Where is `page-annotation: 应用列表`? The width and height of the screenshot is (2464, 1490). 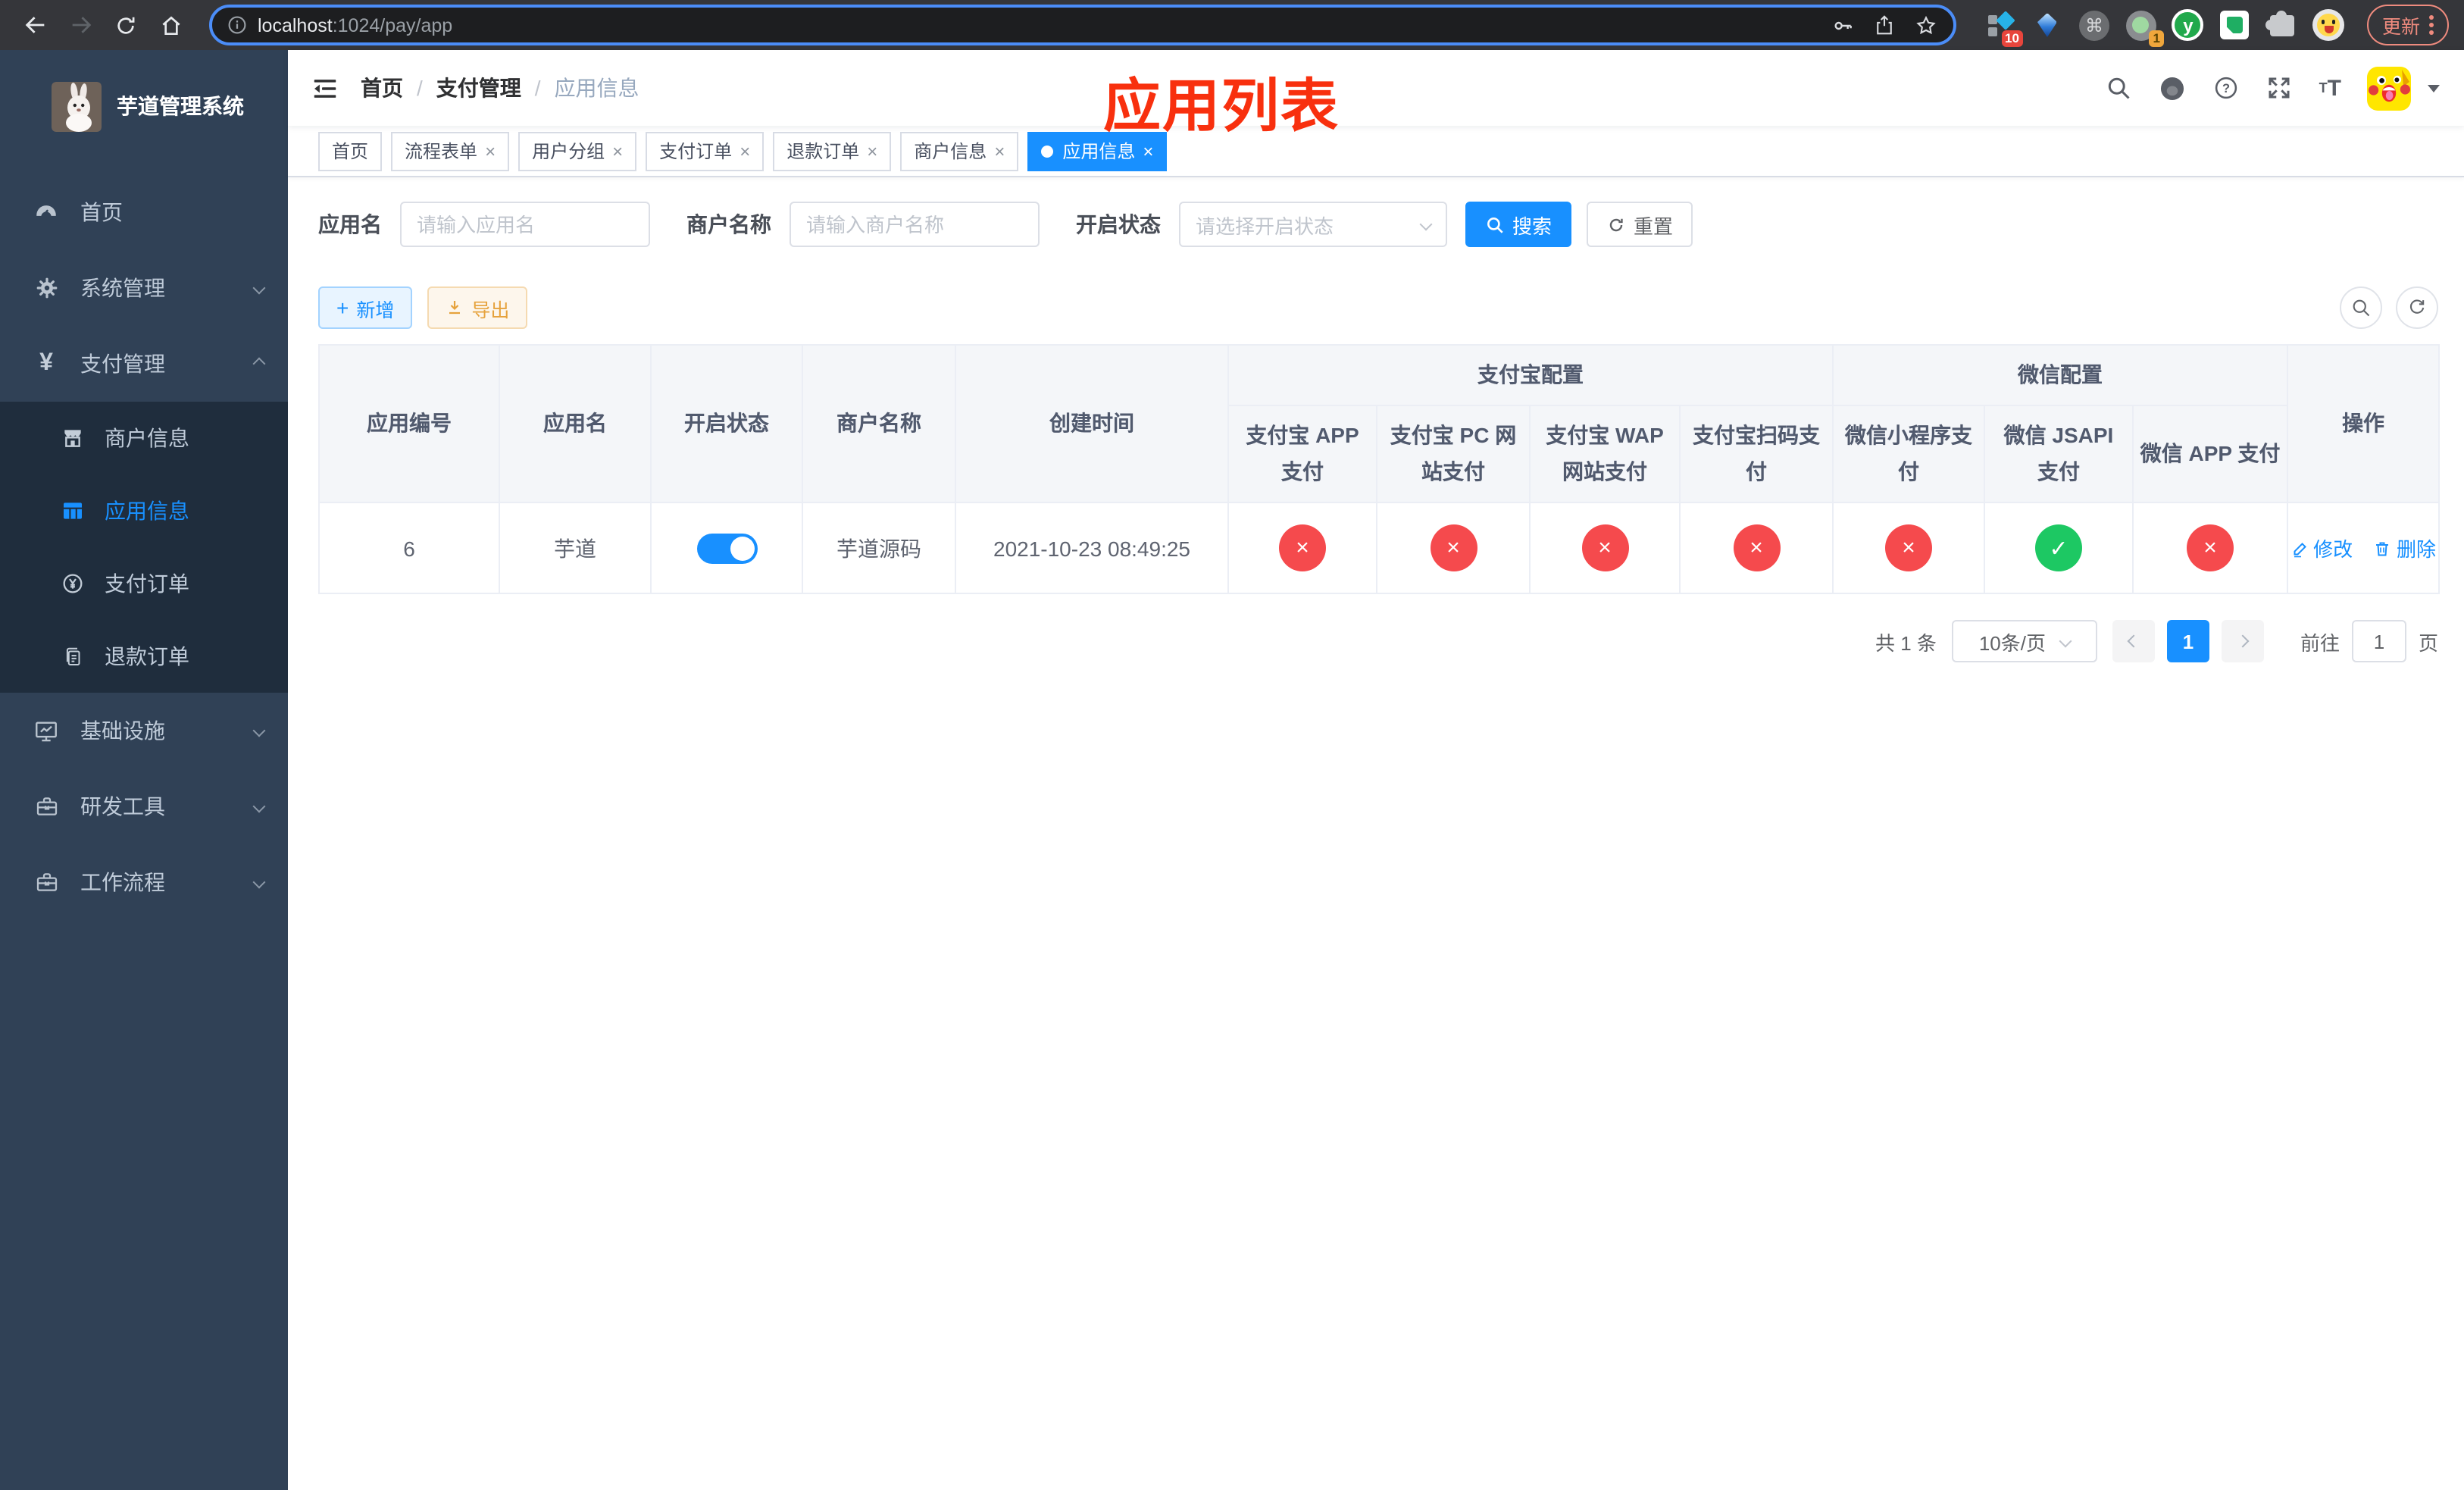 page-annotation: 应用列表 is located at coordinates (1221, 108).